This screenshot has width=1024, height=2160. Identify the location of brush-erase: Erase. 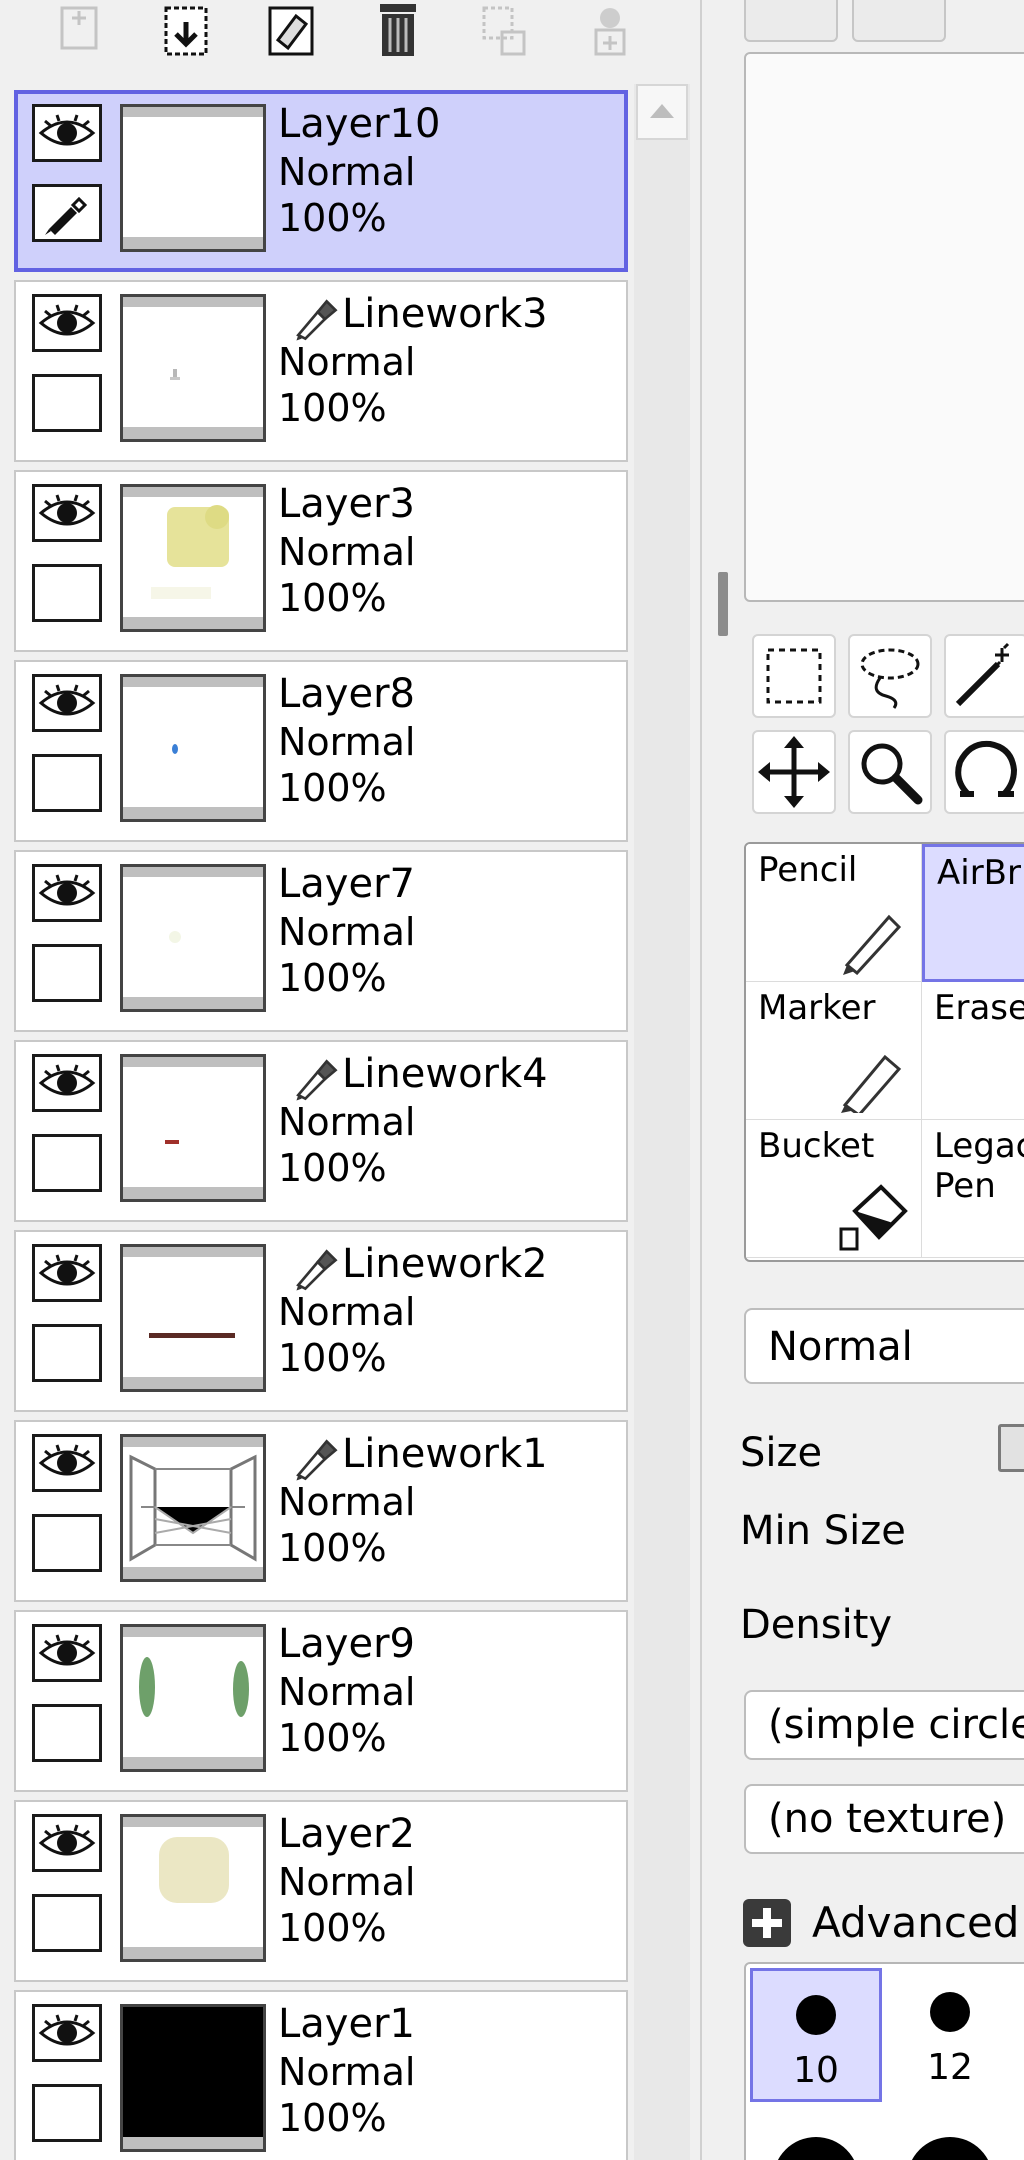
(973, 1051).